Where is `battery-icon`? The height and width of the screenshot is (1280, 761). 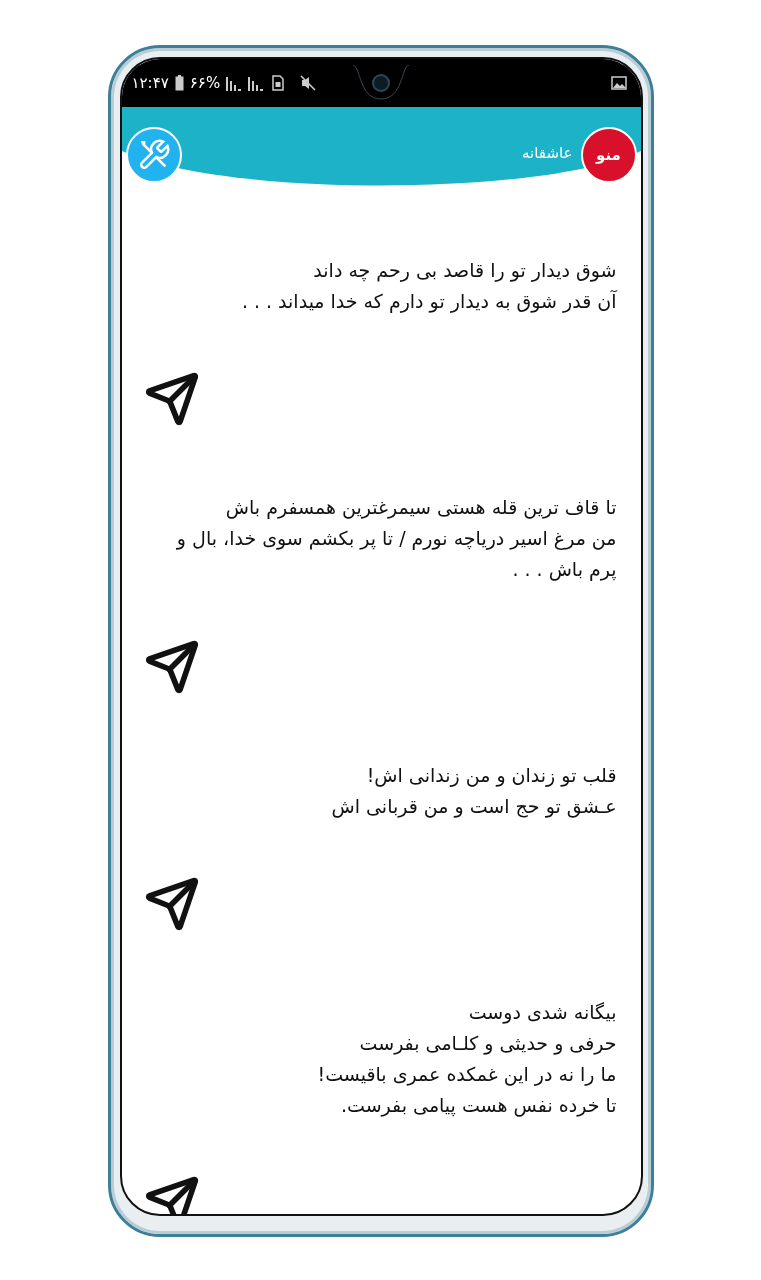
battery-icon is located at coordinates (179, 83).